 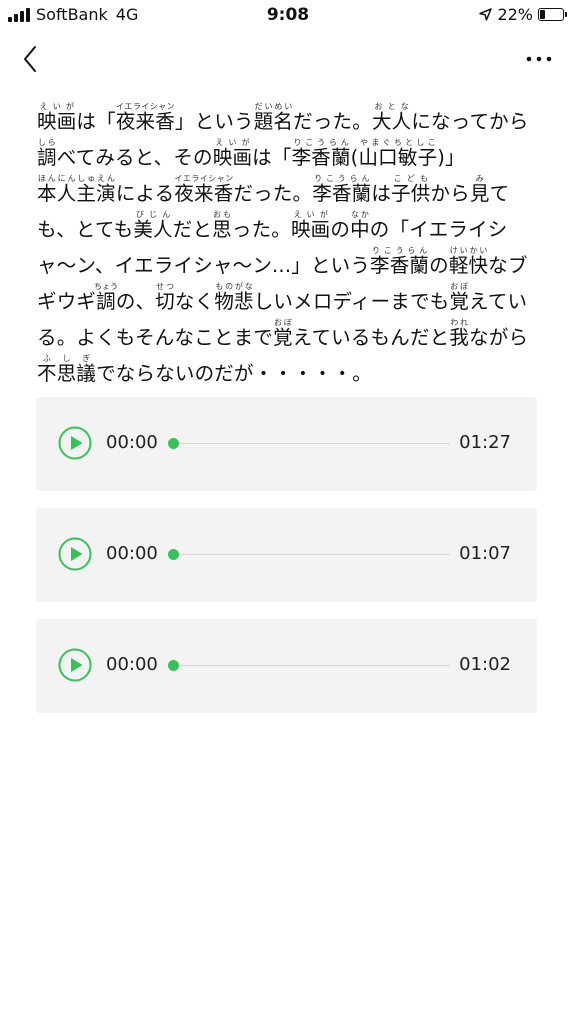 I want to click on furigana-word: 切せつ, so click(x=165, y=297).